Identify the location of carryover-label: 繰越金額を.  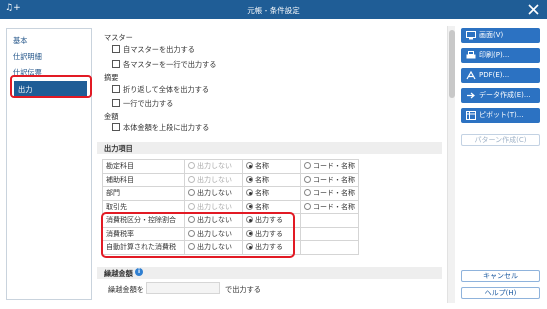
(126, 289).